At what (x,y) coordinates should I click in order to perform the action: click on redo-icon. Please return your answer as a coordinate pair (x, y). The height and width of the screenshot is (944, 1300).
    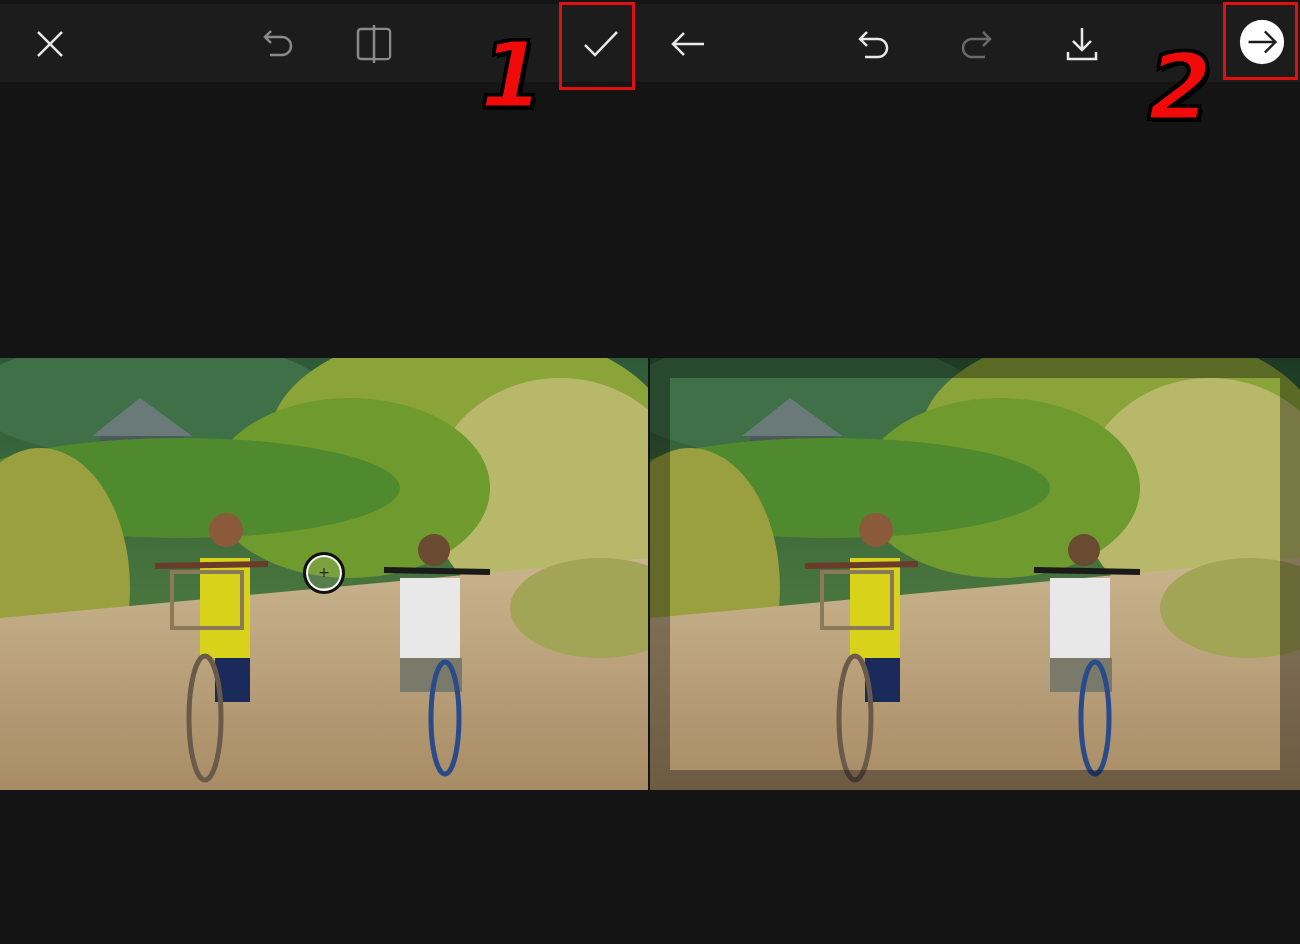
    Looking at the image, I should click on (976, 45).